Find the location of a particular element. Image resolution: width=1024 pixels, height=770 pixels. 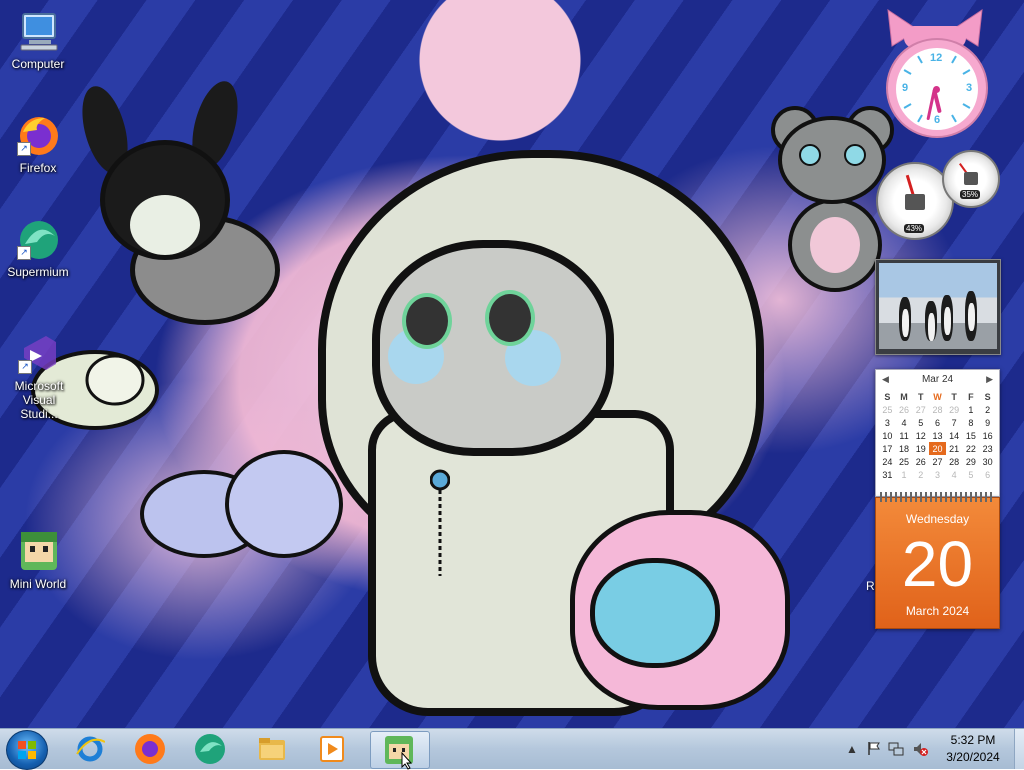

calendar-day-cell: 22 is located at coordinates (971, 448).